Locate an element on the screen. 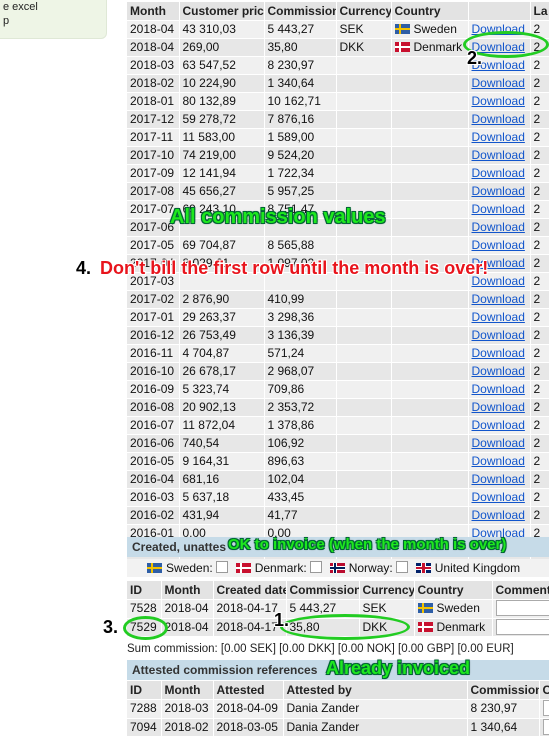 This screenshot has width=549, height=739. month-cell: 2016-08 is located at coordinates (153, 407).